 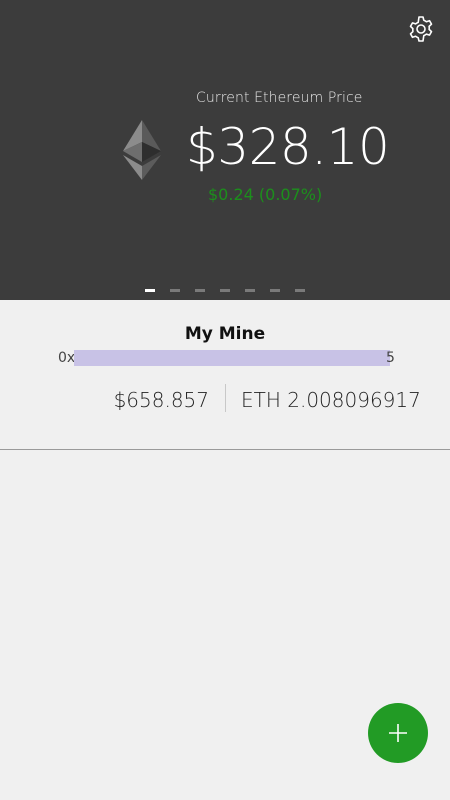 I want to click on wallet-address-prefix: 0x, so click(x=67, y=358).